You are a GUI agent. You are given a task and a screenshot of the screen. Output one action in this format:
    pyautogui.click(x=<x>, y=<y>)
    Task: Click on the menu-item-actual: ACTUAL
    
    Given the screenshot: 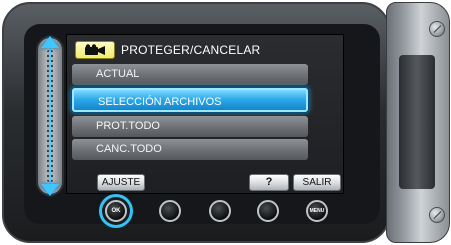 What is the action you would take?
    pyautogui.click(x=190, y=74)
    